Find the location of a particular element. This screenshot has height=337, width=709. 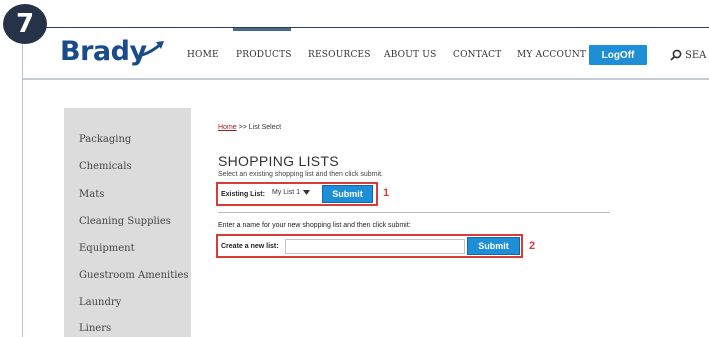

logo-arrow-icon is located at coordinates (152, 49).